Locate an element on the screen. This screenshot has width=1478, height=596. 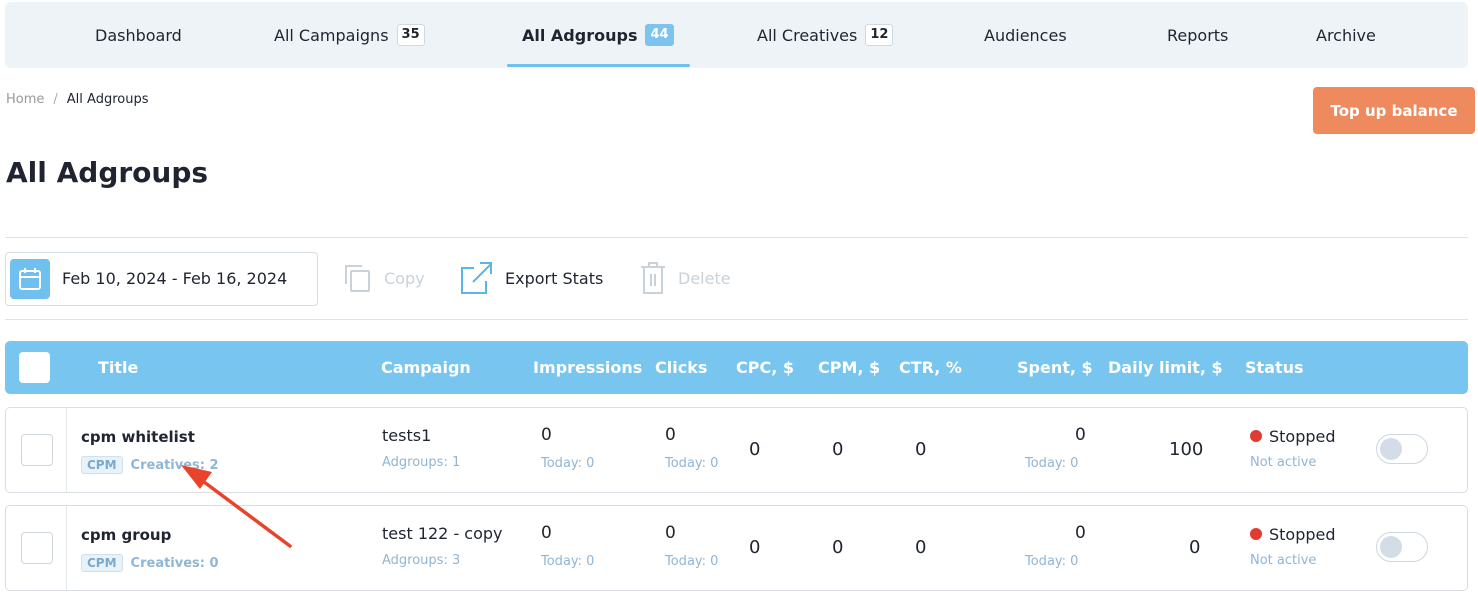
column-header-status: Status is located at coordinates (1274, 367).